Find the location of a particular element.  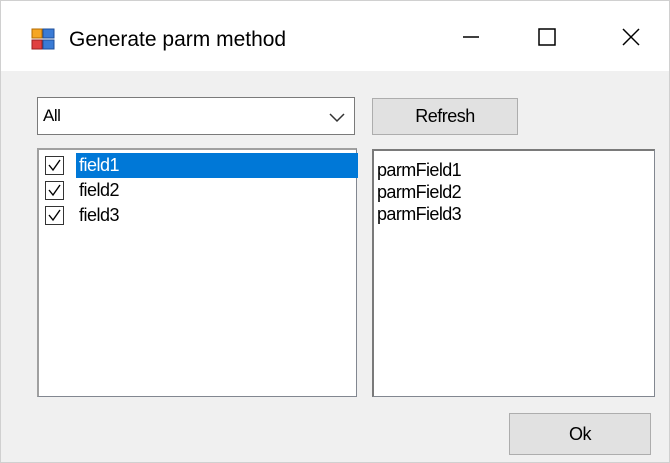

field3-checkbox is located at coordinates (54, 215).